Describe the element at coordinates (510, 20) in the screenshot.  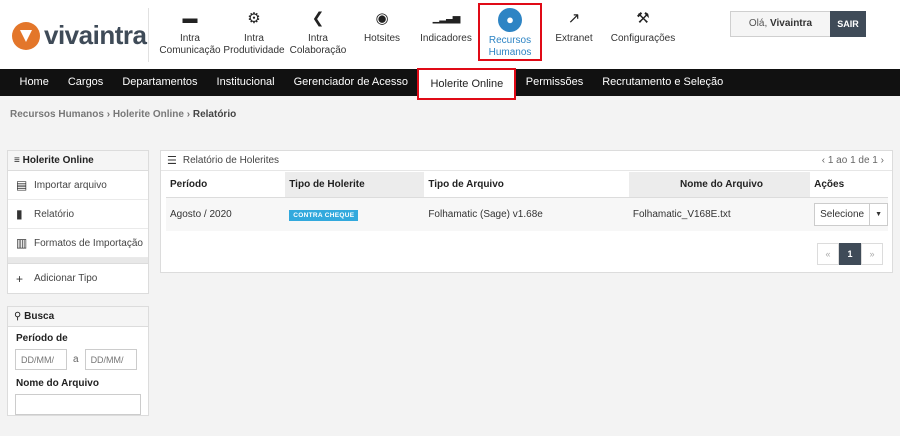
I see `users-icon: ●` at that location.